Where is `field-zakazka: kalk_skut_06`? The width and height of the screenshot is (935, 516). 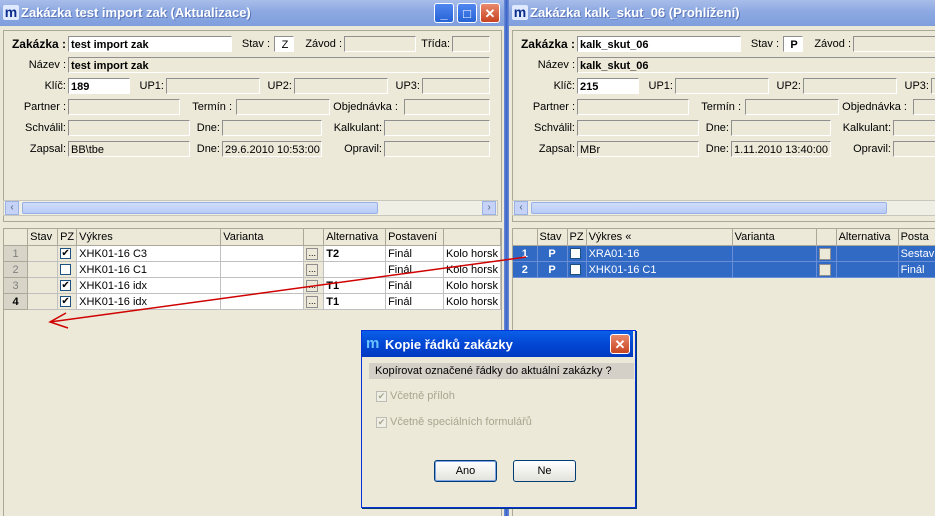 field-zakazka: kalk_skut_06 is located at coordinates (659, 44).